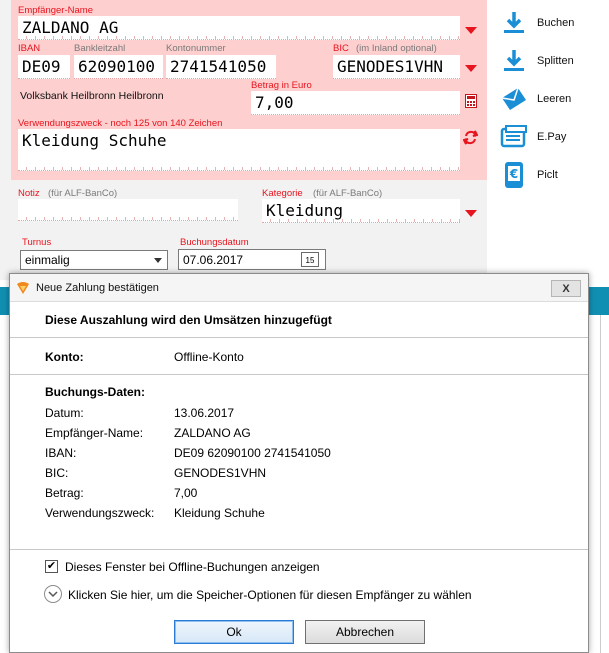 Image resolution: width=609 pixels, height=653 pixels. I want to click on calendar-icon: 15, so click(310, 259).